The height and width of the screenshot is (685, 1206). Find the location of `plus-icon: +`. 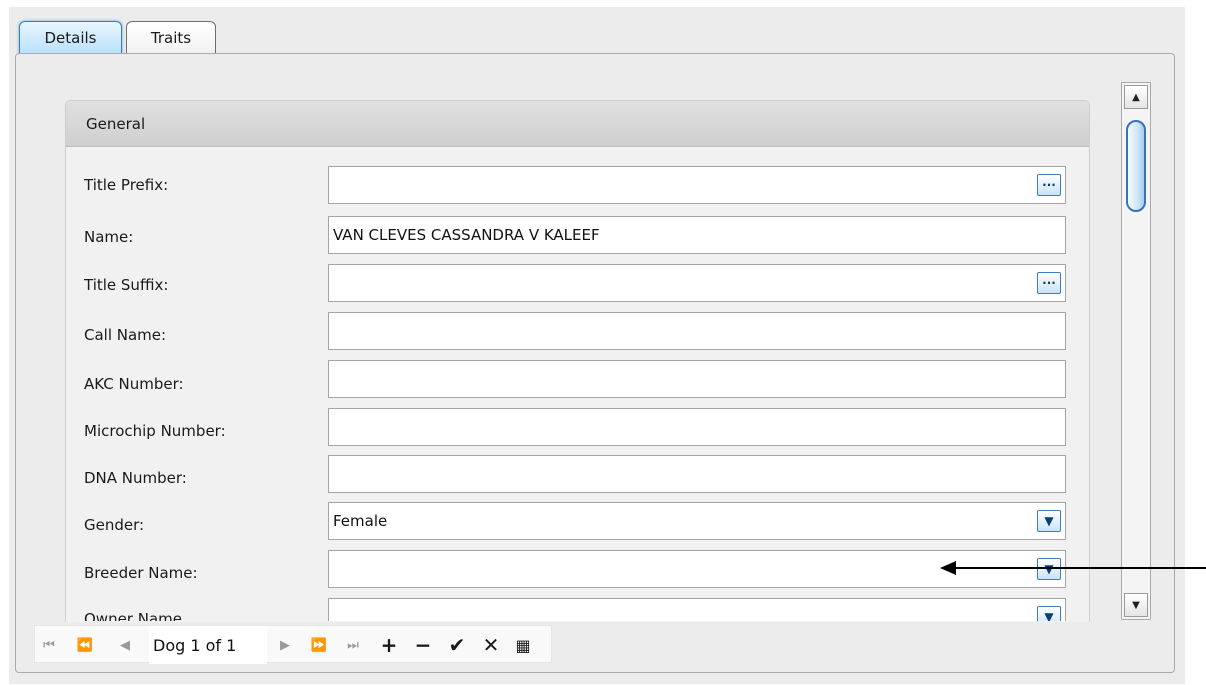

plus-icon: + is located at coordinates (389, 645).